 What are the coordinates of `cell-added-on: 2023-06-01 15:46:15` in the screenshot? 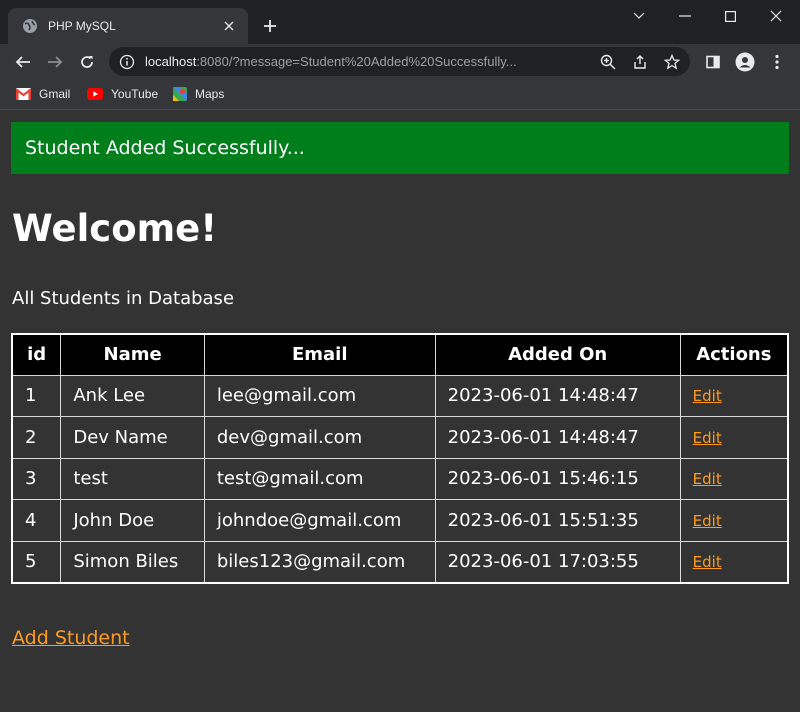 It's located at (557, 479).